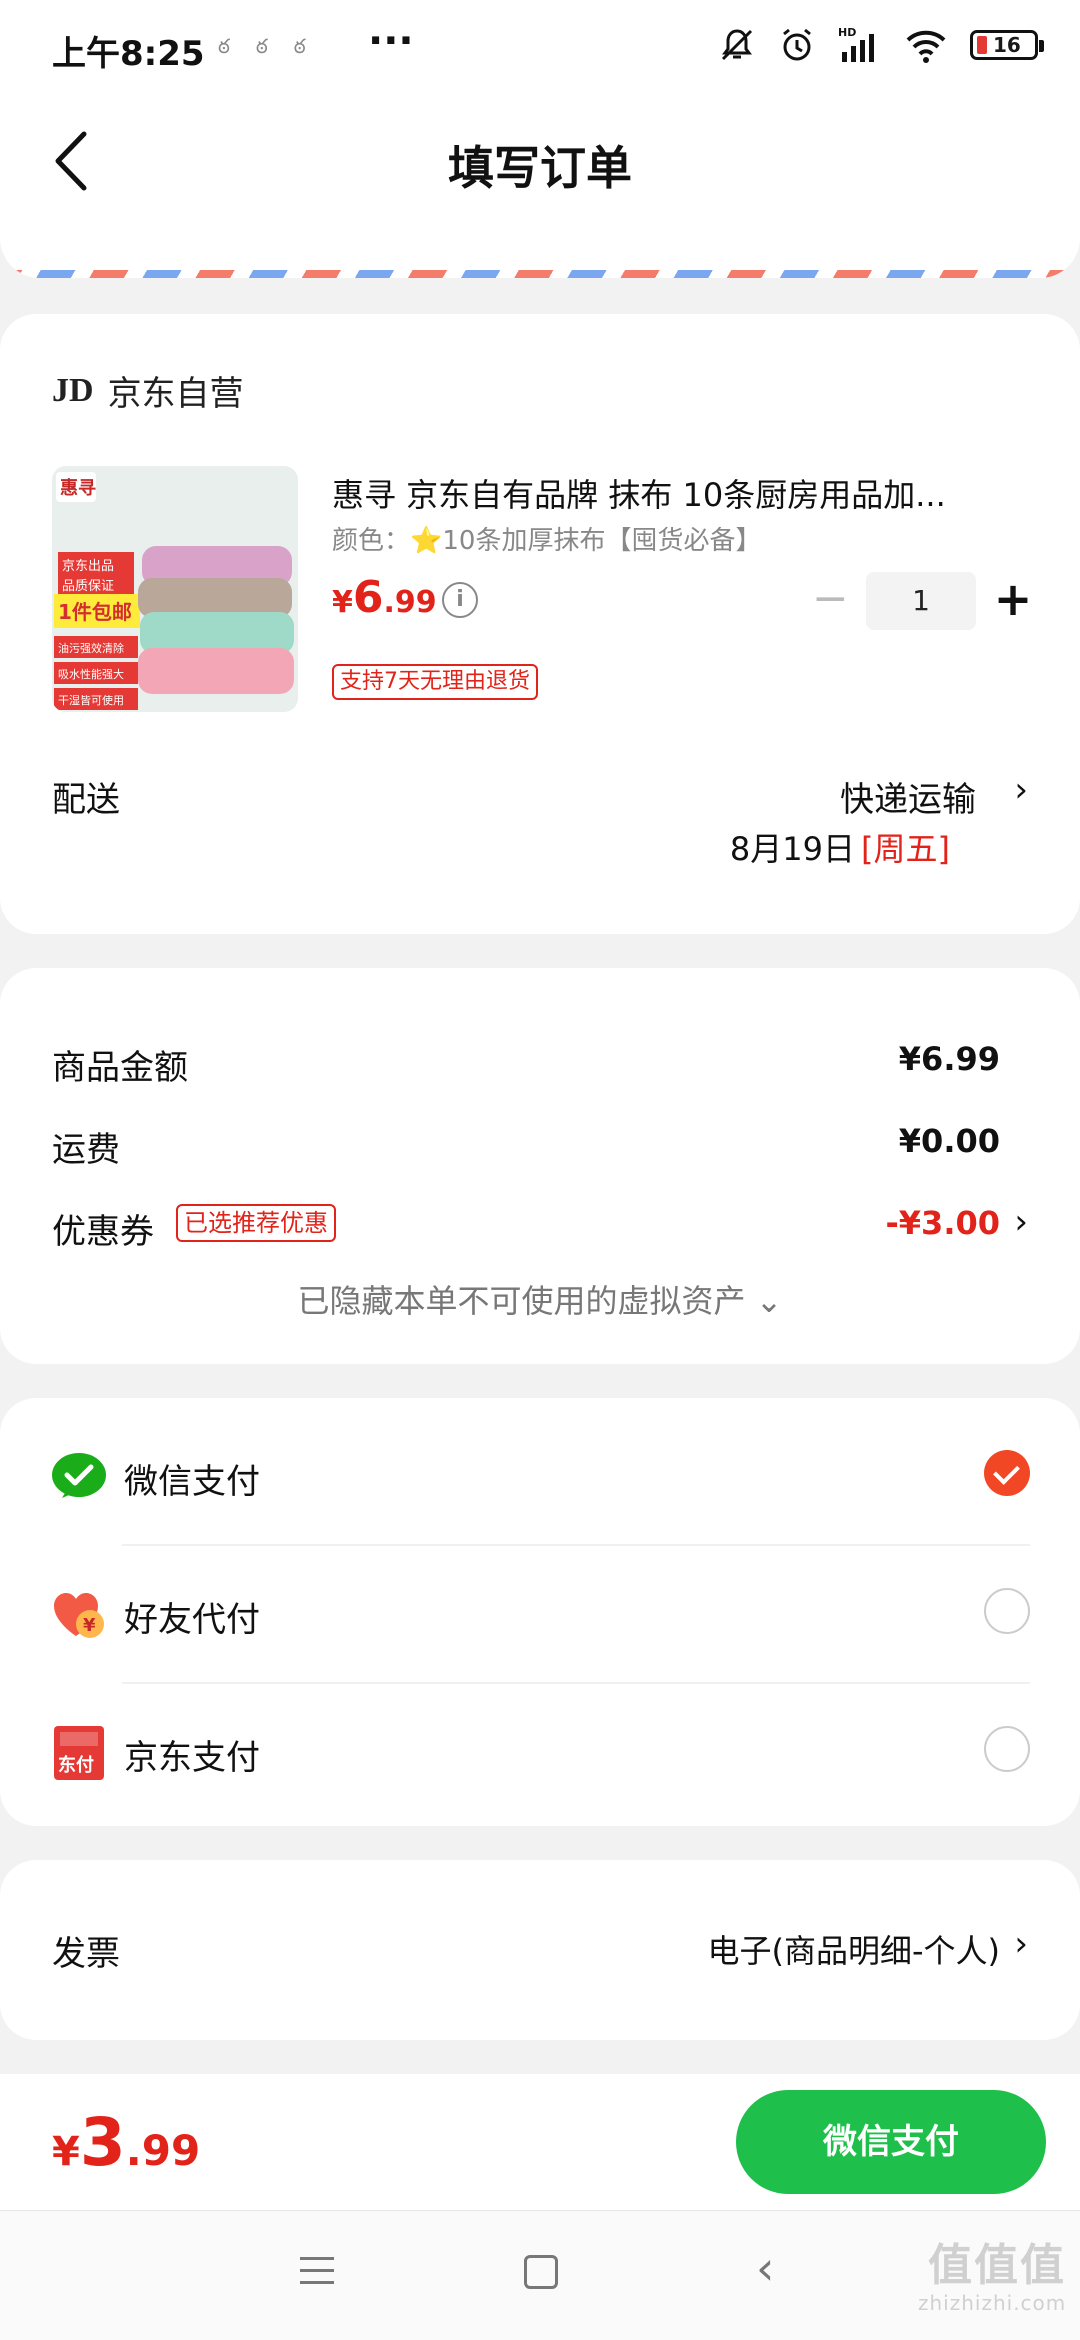 The width and height of the screenshot is (1080, 2340). What do you see at coordinates (368, 597) in the screenshot?
I see `price-integer: 6` at bounding box center [368, 597].